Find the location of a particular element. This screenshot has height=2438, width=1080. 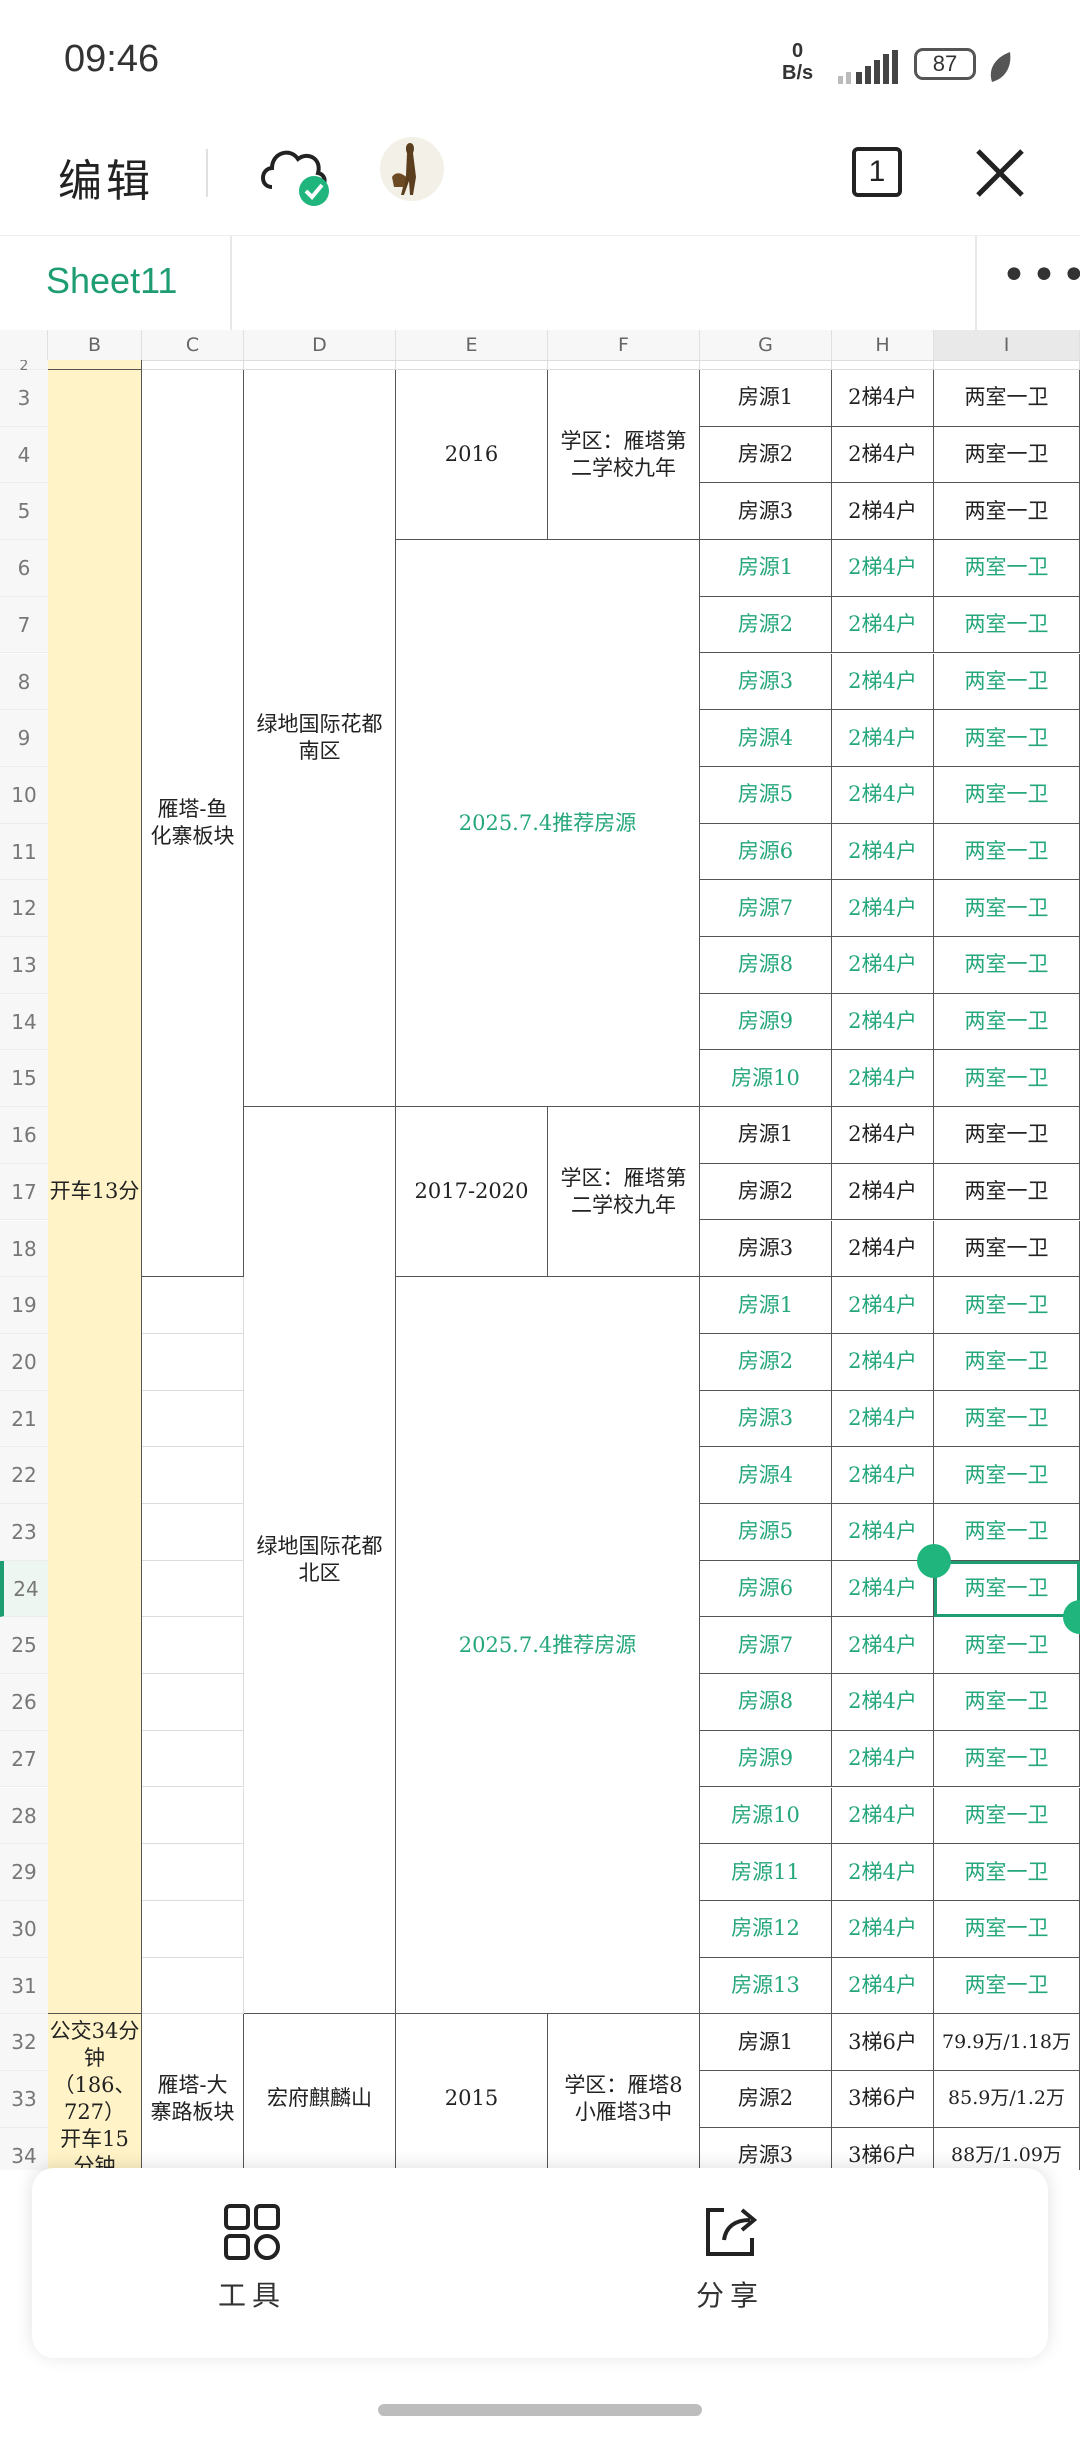

cell-listing-23: 房源5 is located at coordinates (766, 1532).